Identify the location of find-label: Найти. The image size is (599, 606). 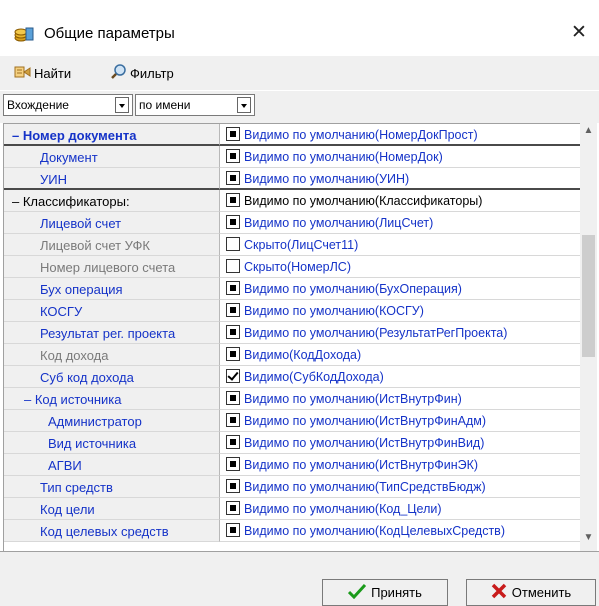
(53, 73).